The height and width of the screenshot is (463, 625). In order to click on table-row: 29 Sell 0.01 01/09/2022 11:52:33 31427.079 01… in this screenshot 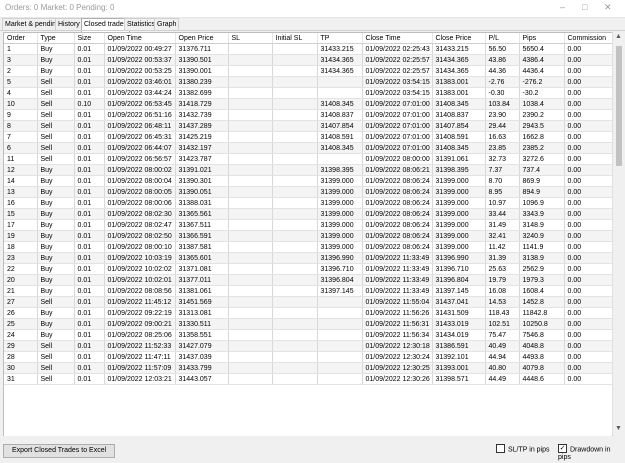, I will do `click(308, 346)`.